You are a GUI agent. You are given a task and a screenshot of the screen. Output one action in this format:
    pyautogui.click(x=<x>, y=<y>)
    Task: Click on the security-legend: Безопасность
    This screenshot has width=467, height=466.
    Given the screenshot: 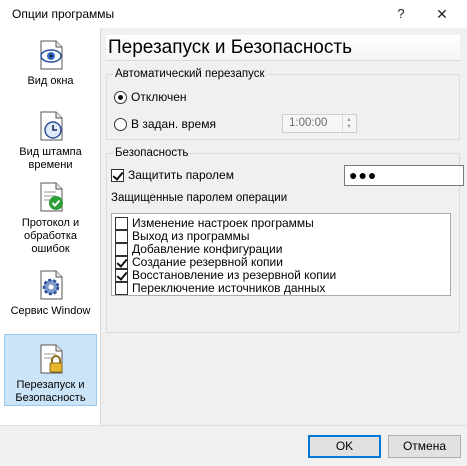 What is the action you would take?
    pyautogui.click(x=152, y=153)
    